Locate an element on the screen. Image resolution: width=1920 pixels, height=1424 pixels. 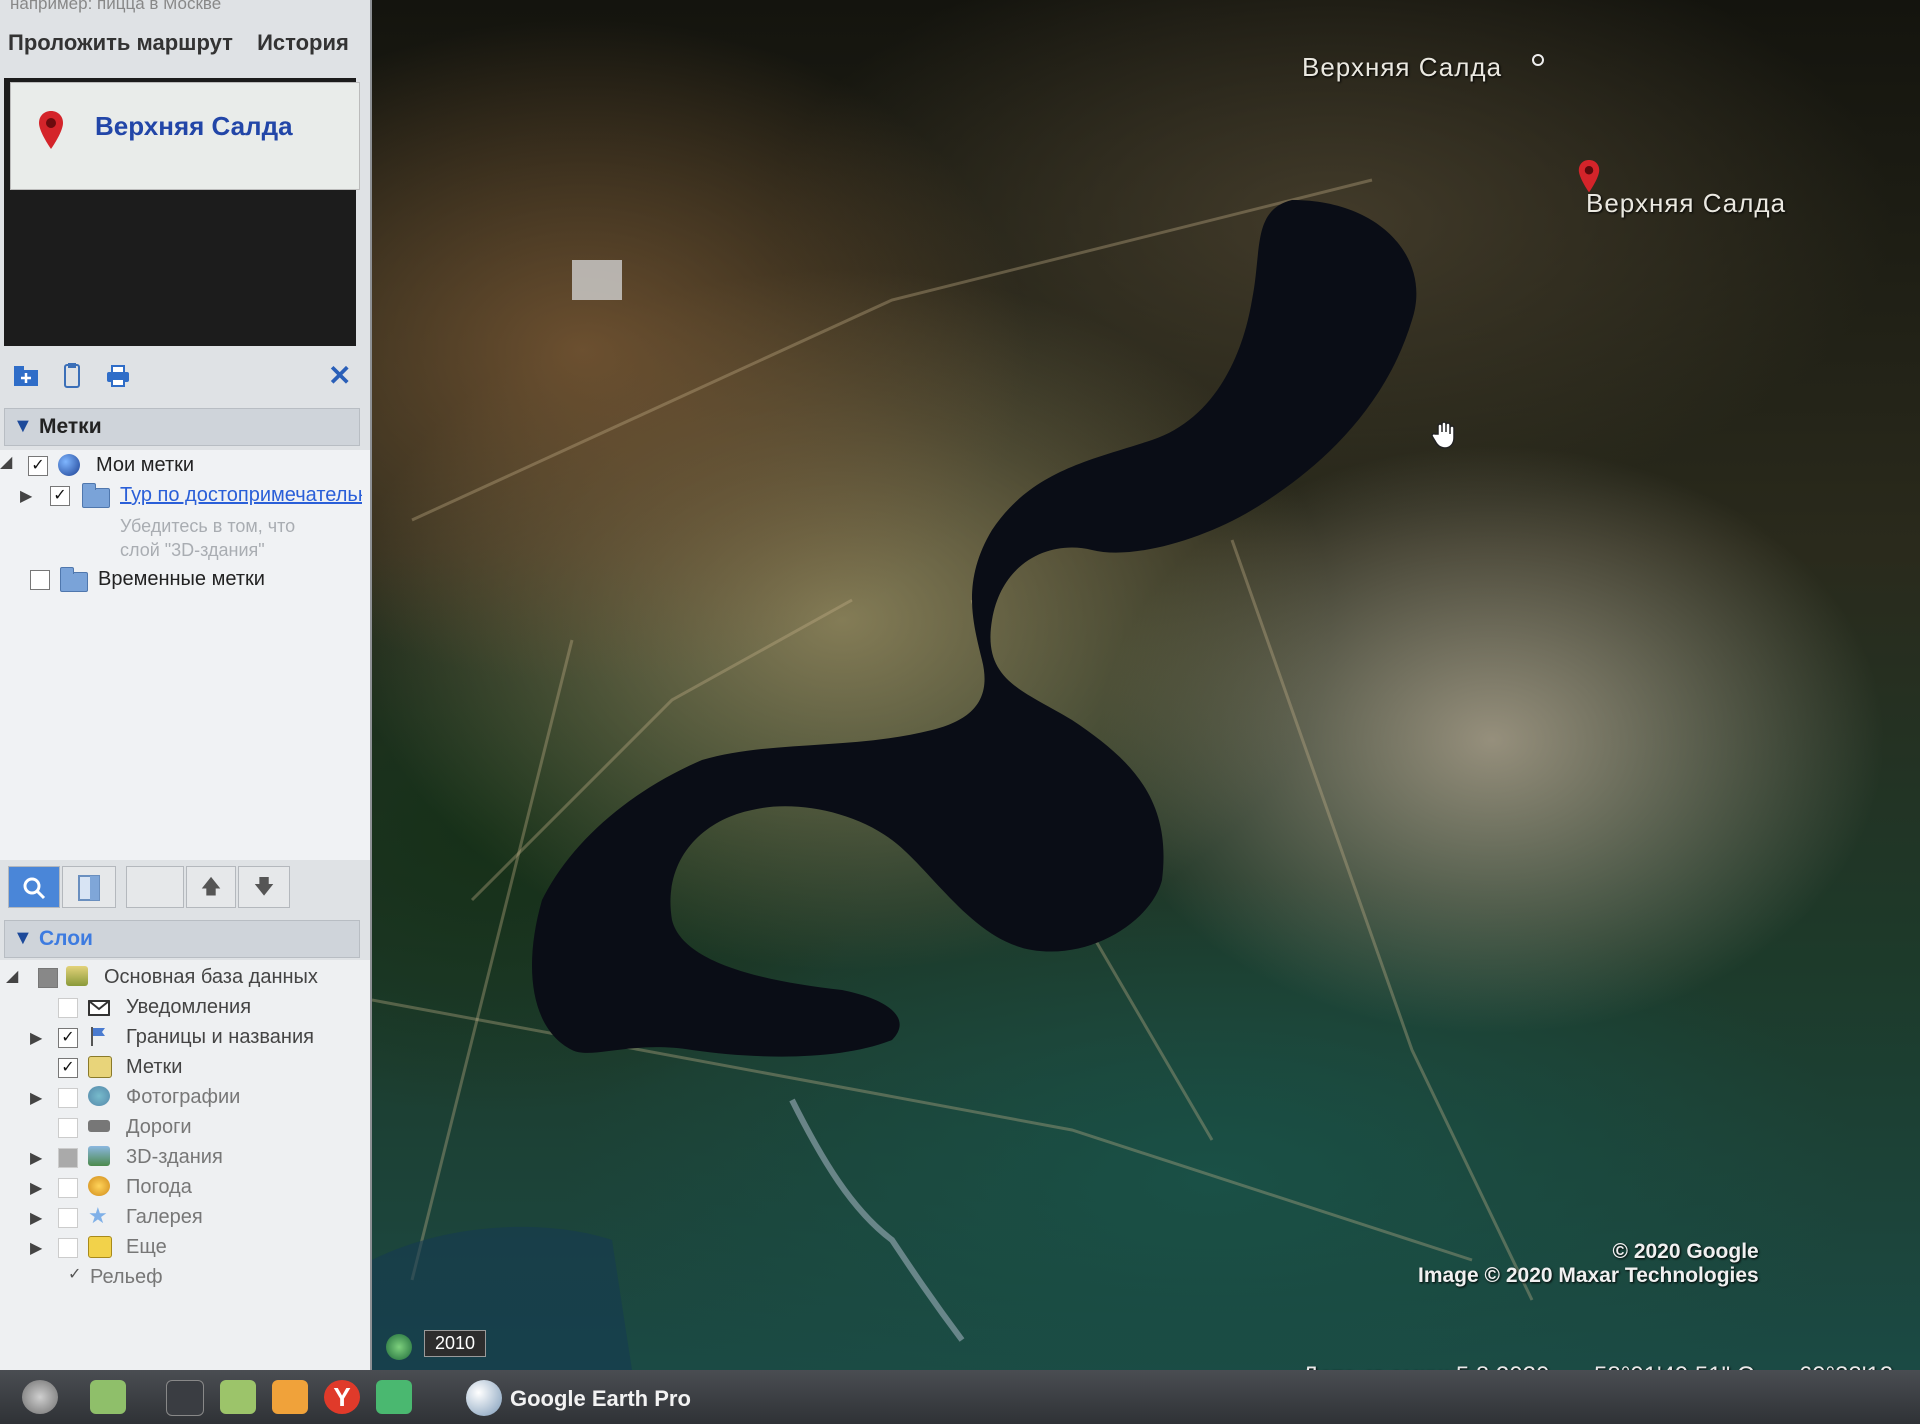
longitude-readout: 60°33'12, is located at coordinates (1849, 1366).